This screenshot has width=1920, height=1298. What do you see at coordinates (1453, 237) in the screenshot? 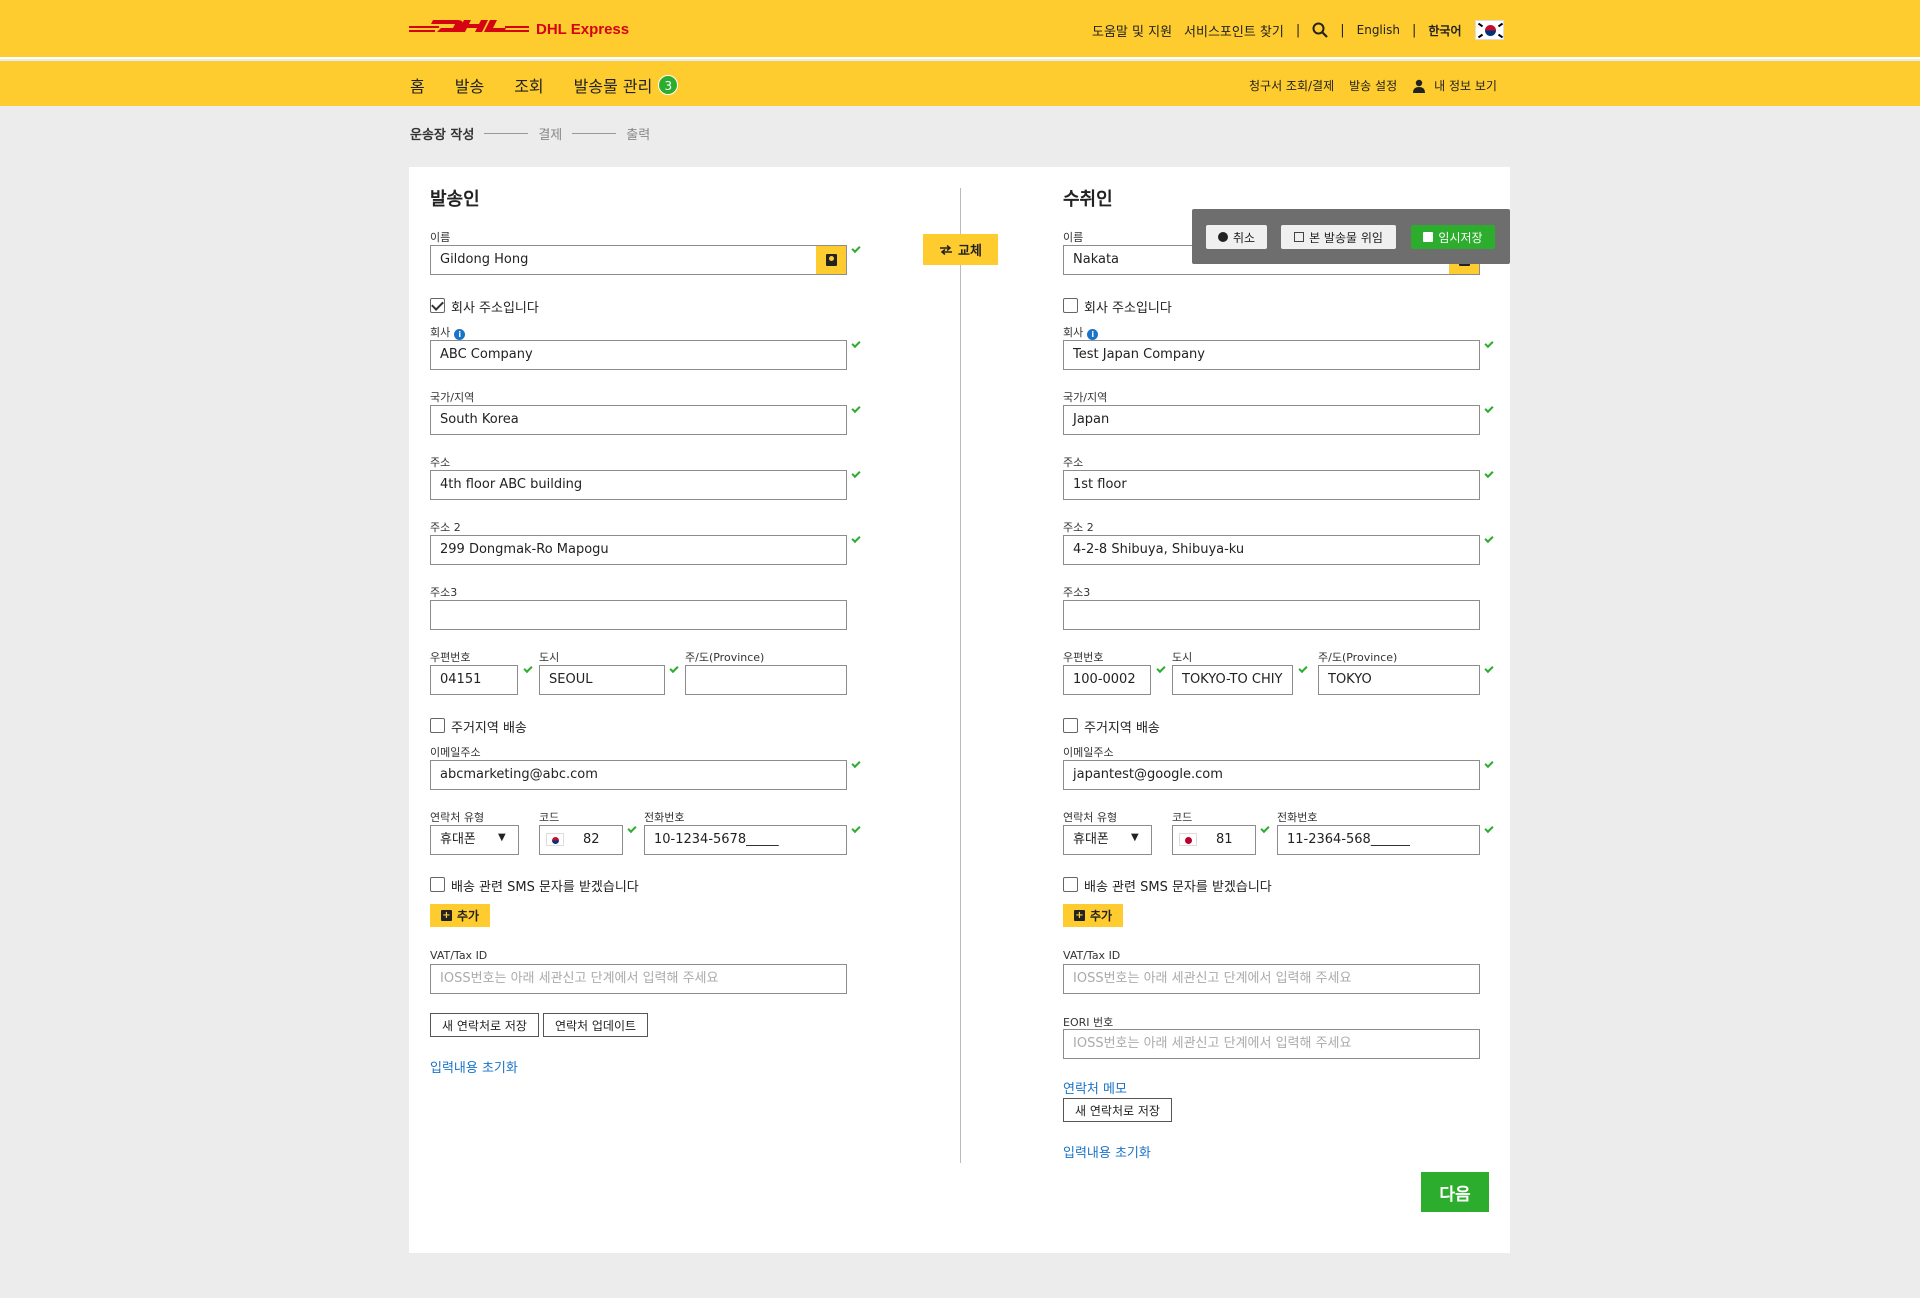
I see `save-draft-button: 임시저장` at bounding box center [1453, 237].